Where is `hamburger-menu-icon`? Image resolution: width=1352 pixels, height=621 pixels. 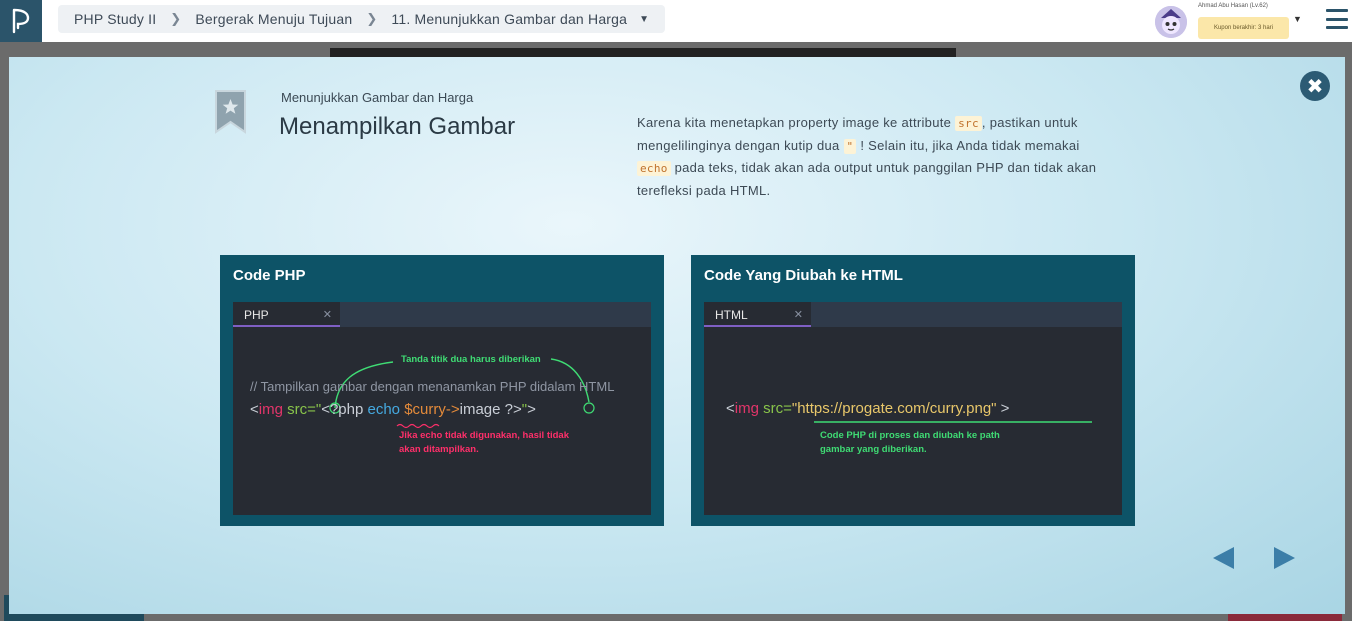
hamburger-menu-icon is located at coordinates (1337, 19).